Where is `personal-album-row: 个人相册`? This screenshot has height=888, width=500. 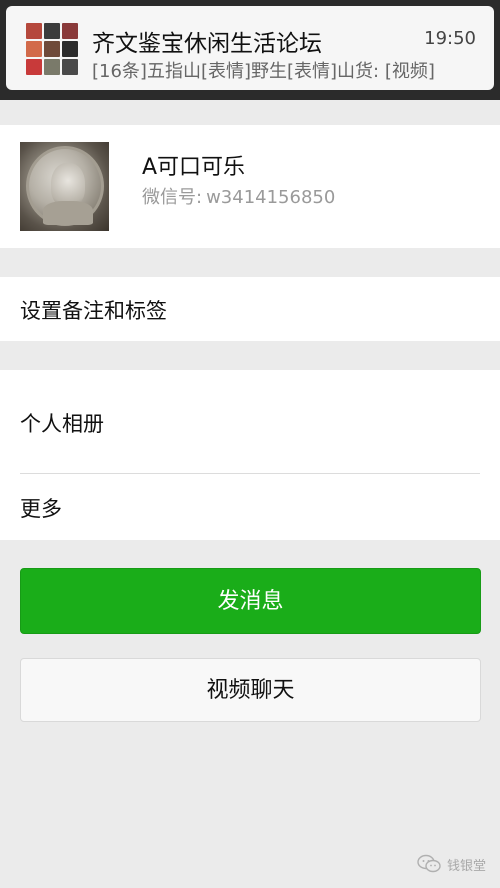 personal-album-row: 个人相册 is located at coordinates (250, 421).